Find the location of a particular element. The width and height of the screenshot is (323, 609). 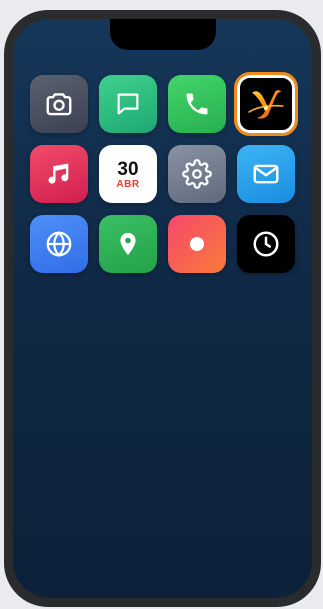

phone-handset-icon is located at coordinates (197, 104).